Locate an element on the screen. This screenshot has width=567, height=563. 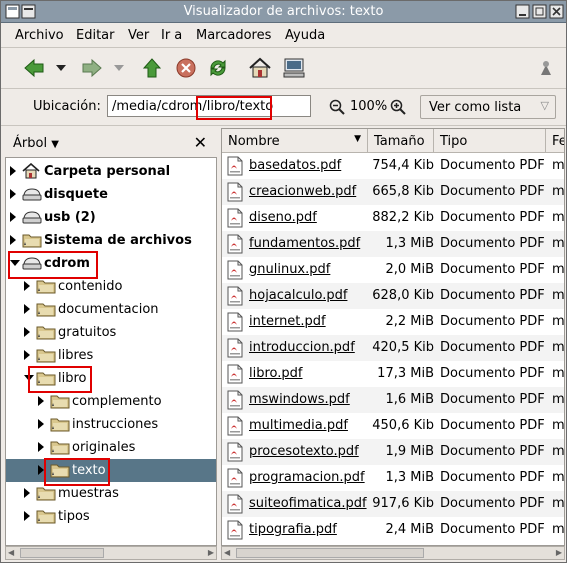
file-row: introduccion.pdf 420,5 Kib Documento PDF m is located at coordinates (393, 348).